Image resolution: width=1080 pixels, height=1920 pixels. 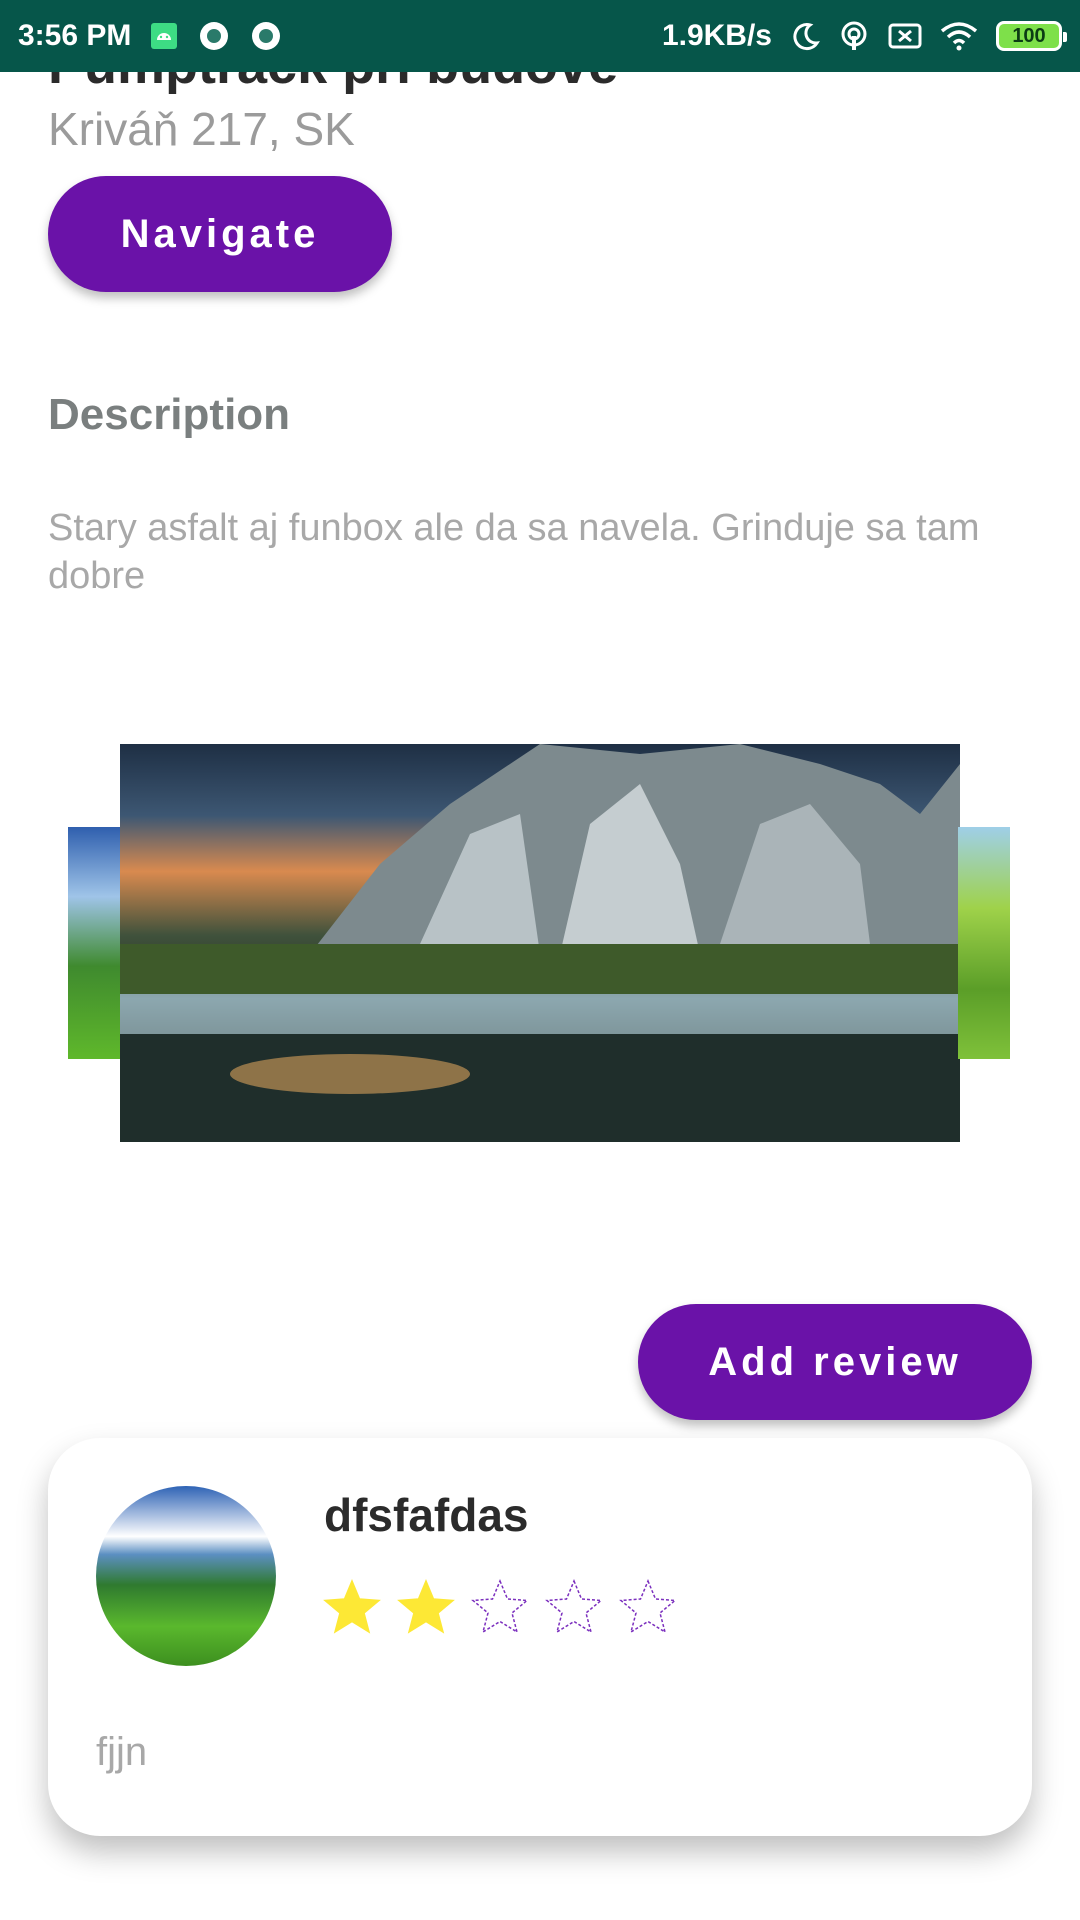 I want to click on carousel-prev-image, so click(x=94, y=943).